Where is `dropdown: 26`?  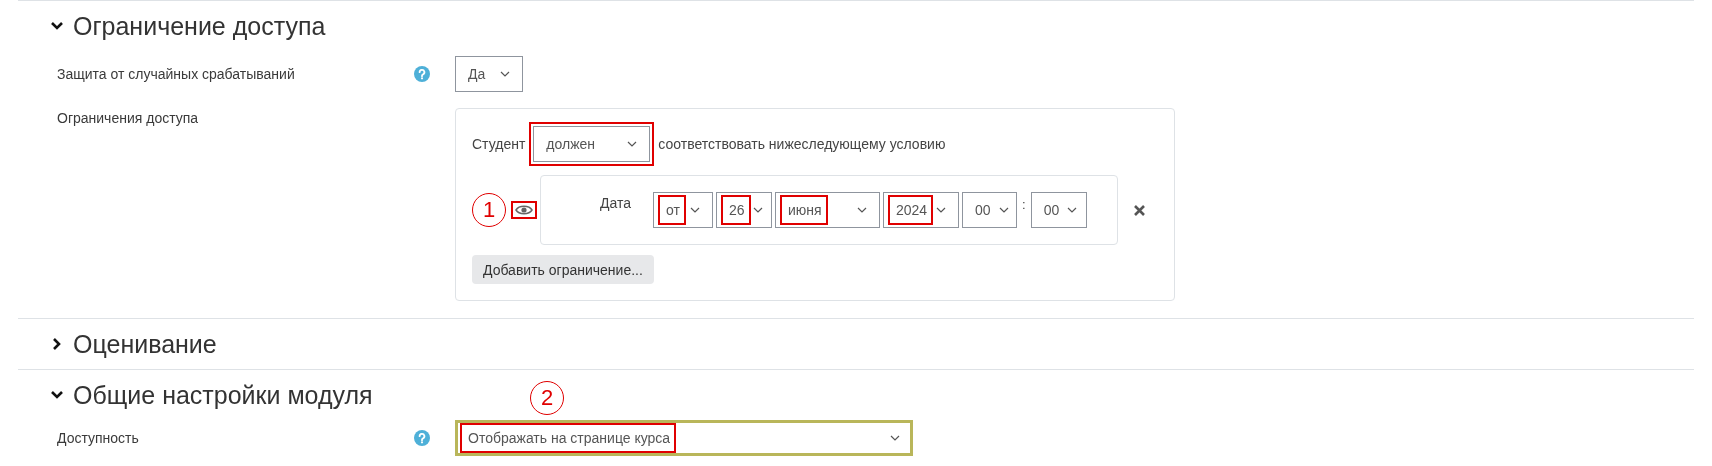
dropdown: 26 is located at coordinates (744, 210).